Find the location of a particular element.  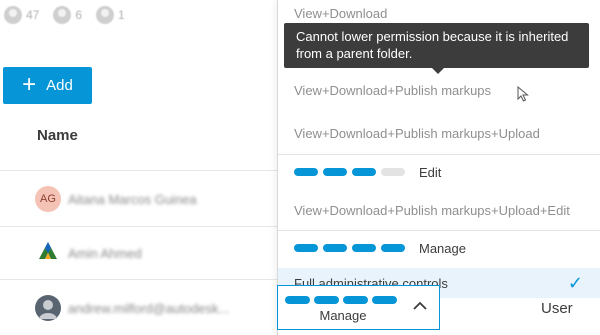

add-button: + Add is located at coordinates (47, 85).